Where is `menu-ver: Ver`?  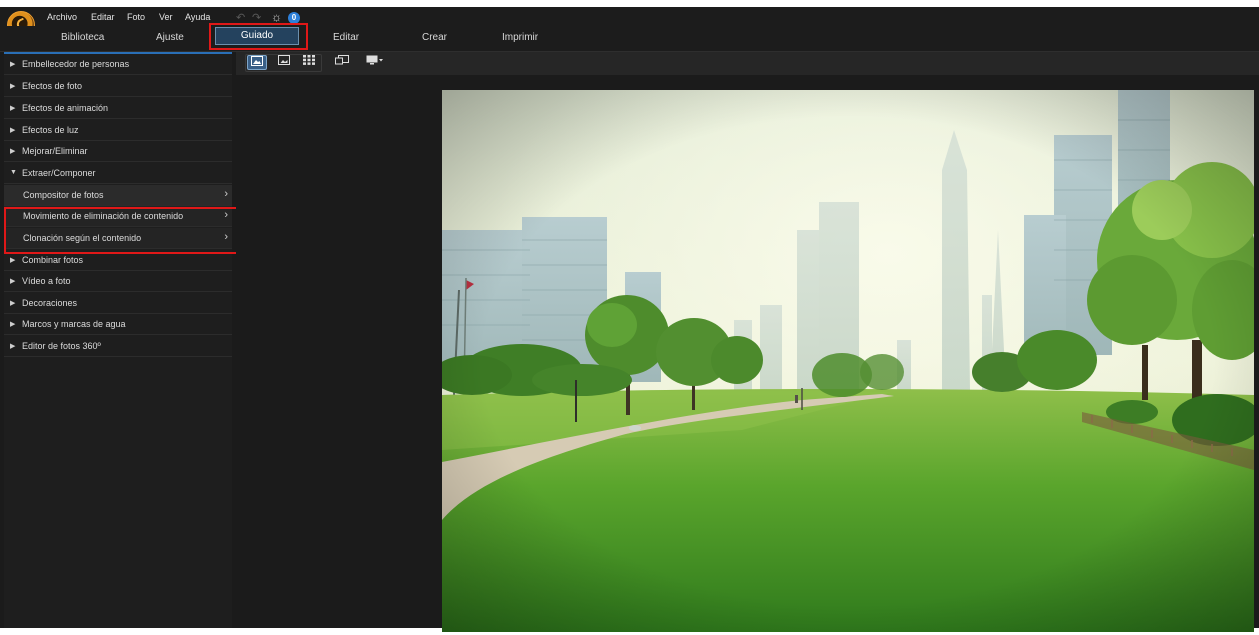
menu-ver: Ver is located at coordinates (166, 17).